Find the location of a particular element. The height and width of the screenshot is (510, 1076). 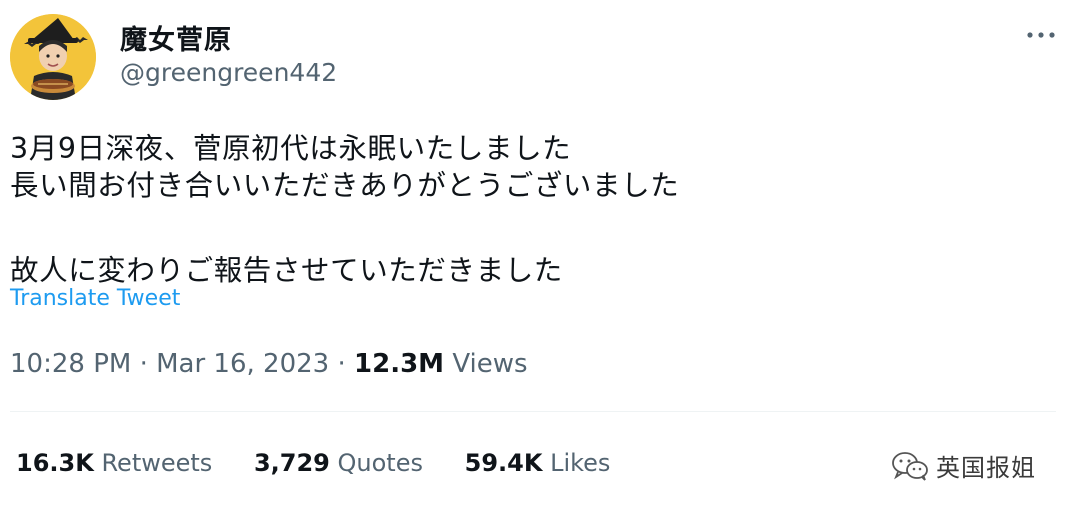

author-handle: @greengreen442 is located at coordinates (228, 72).